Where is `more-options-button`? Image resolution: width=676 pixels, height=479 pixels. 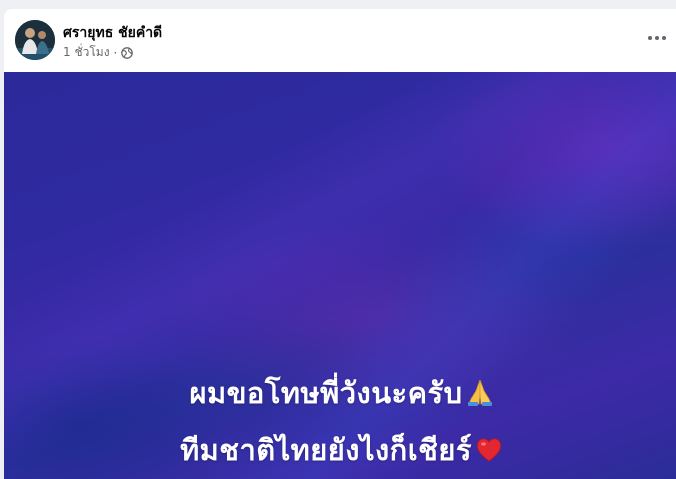
more-options-button is located at coordinates (657, 38).